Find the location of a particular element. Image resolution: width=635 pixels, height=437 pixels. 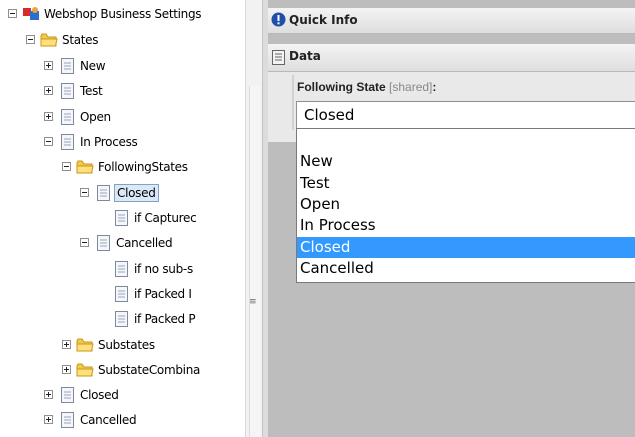

quick-info-title: Quick Info is located at coordinates (323, 20).